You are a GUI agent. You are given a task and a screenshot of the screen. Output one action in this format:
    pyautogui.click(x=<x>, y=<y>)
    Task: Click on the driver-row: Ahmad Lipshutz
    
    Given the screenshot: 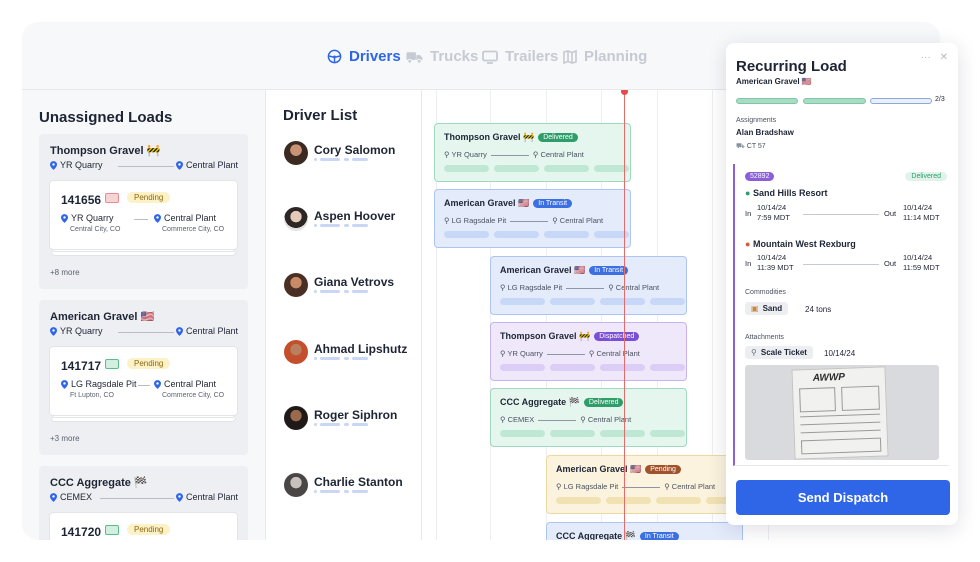 What is the action you would take?
    pyautogui.click(x=351, y=355)
    